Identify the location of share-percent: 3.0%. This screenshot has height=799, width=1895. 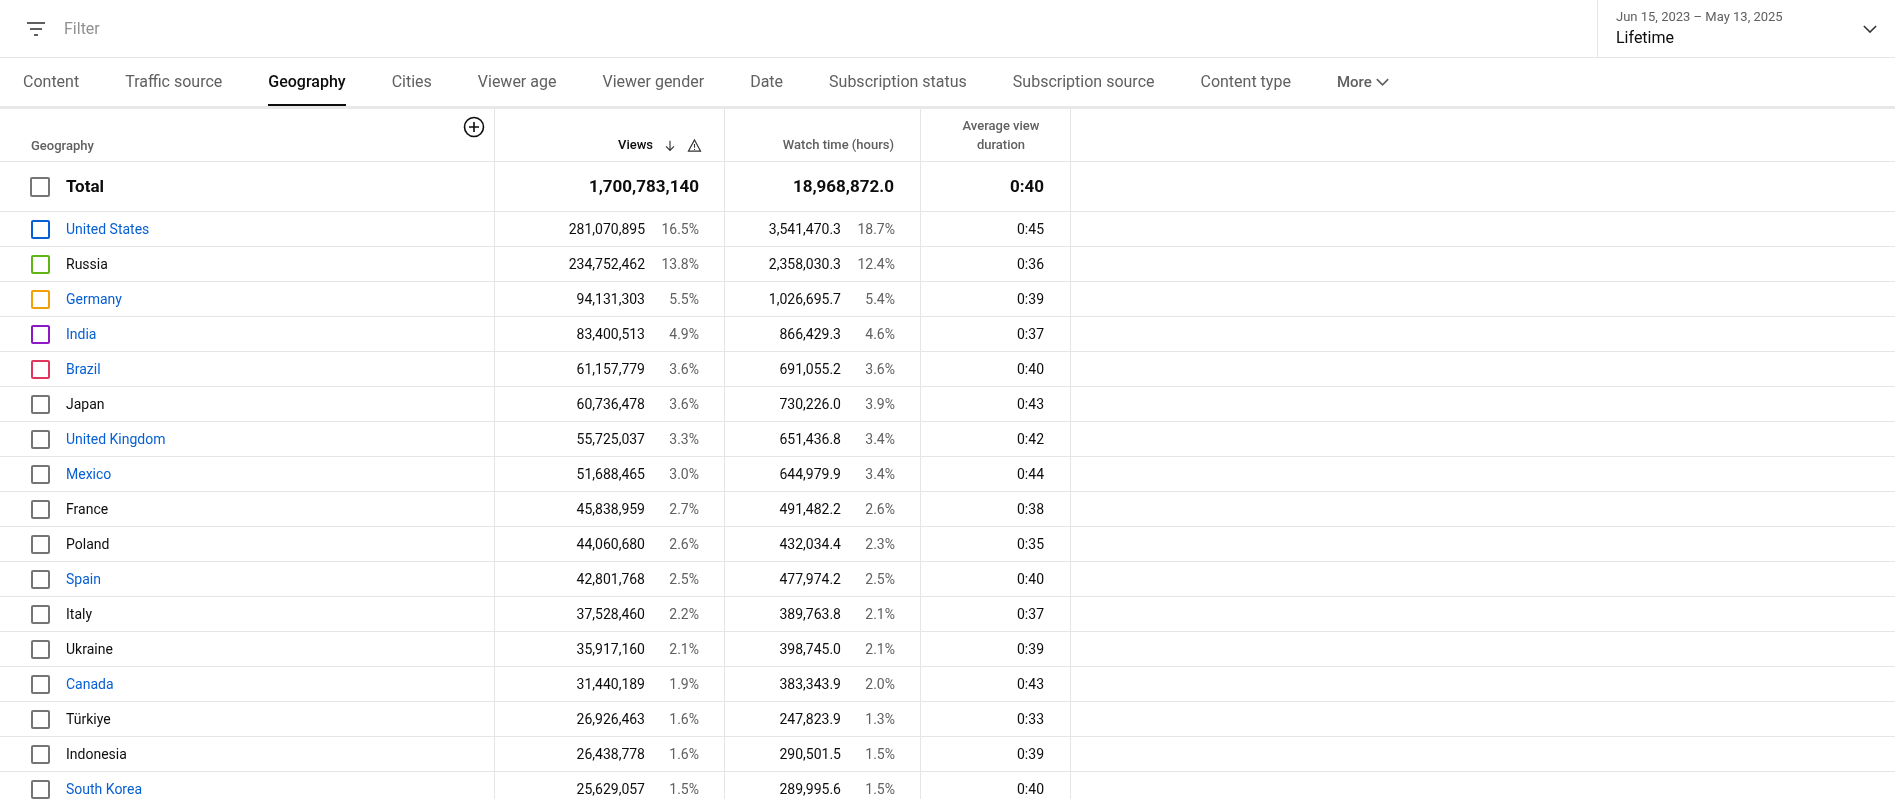
(683, 474).